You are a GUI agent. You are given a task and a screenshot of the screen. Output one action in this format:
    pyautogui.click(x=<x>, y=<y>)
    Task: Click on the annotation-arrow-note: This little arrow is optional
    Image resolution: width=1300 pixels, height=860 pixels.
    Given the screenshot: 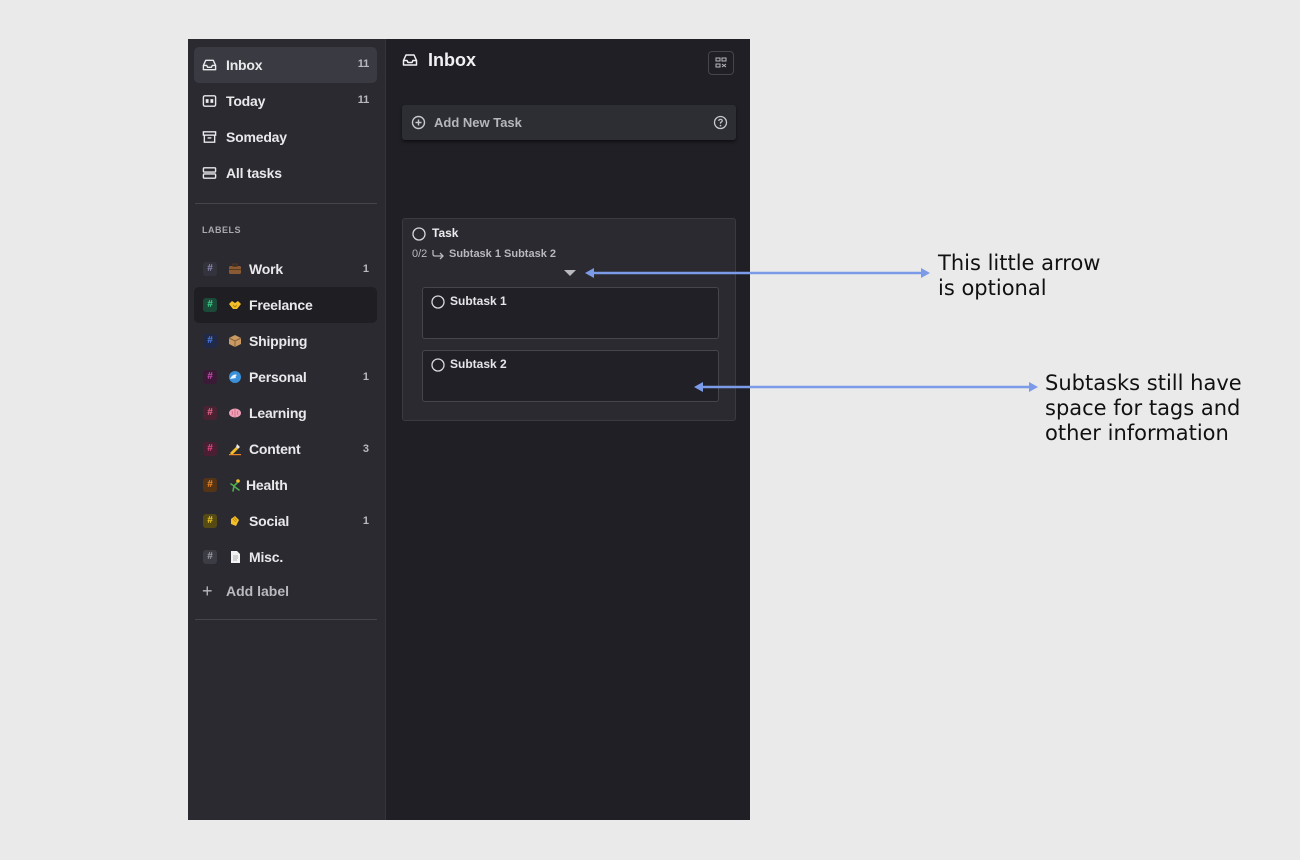 What is the action you would take?
    pyautogui.click(x=1019, y=276)
    